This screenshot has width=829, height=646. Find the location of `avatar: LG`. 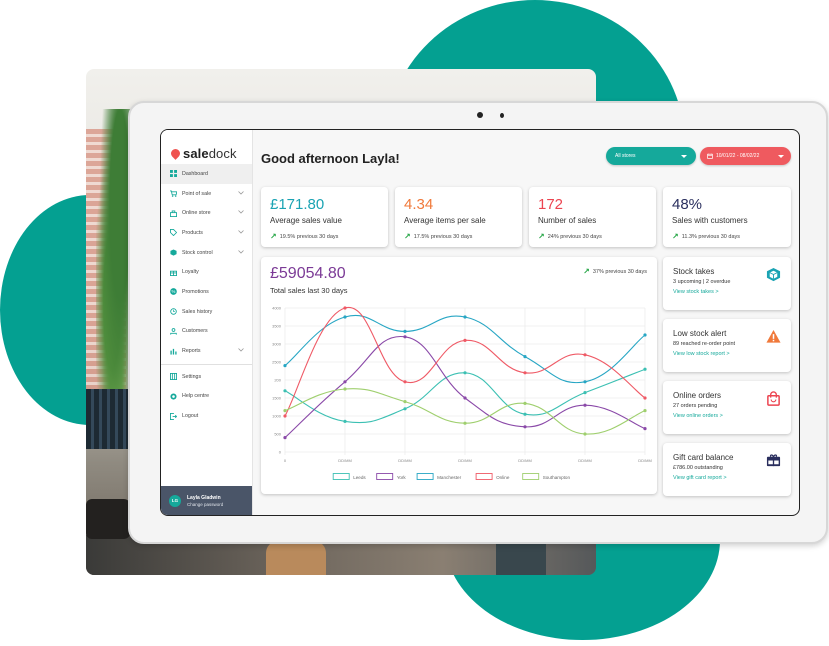

avatar: LG is located at coordinates (175, 500).